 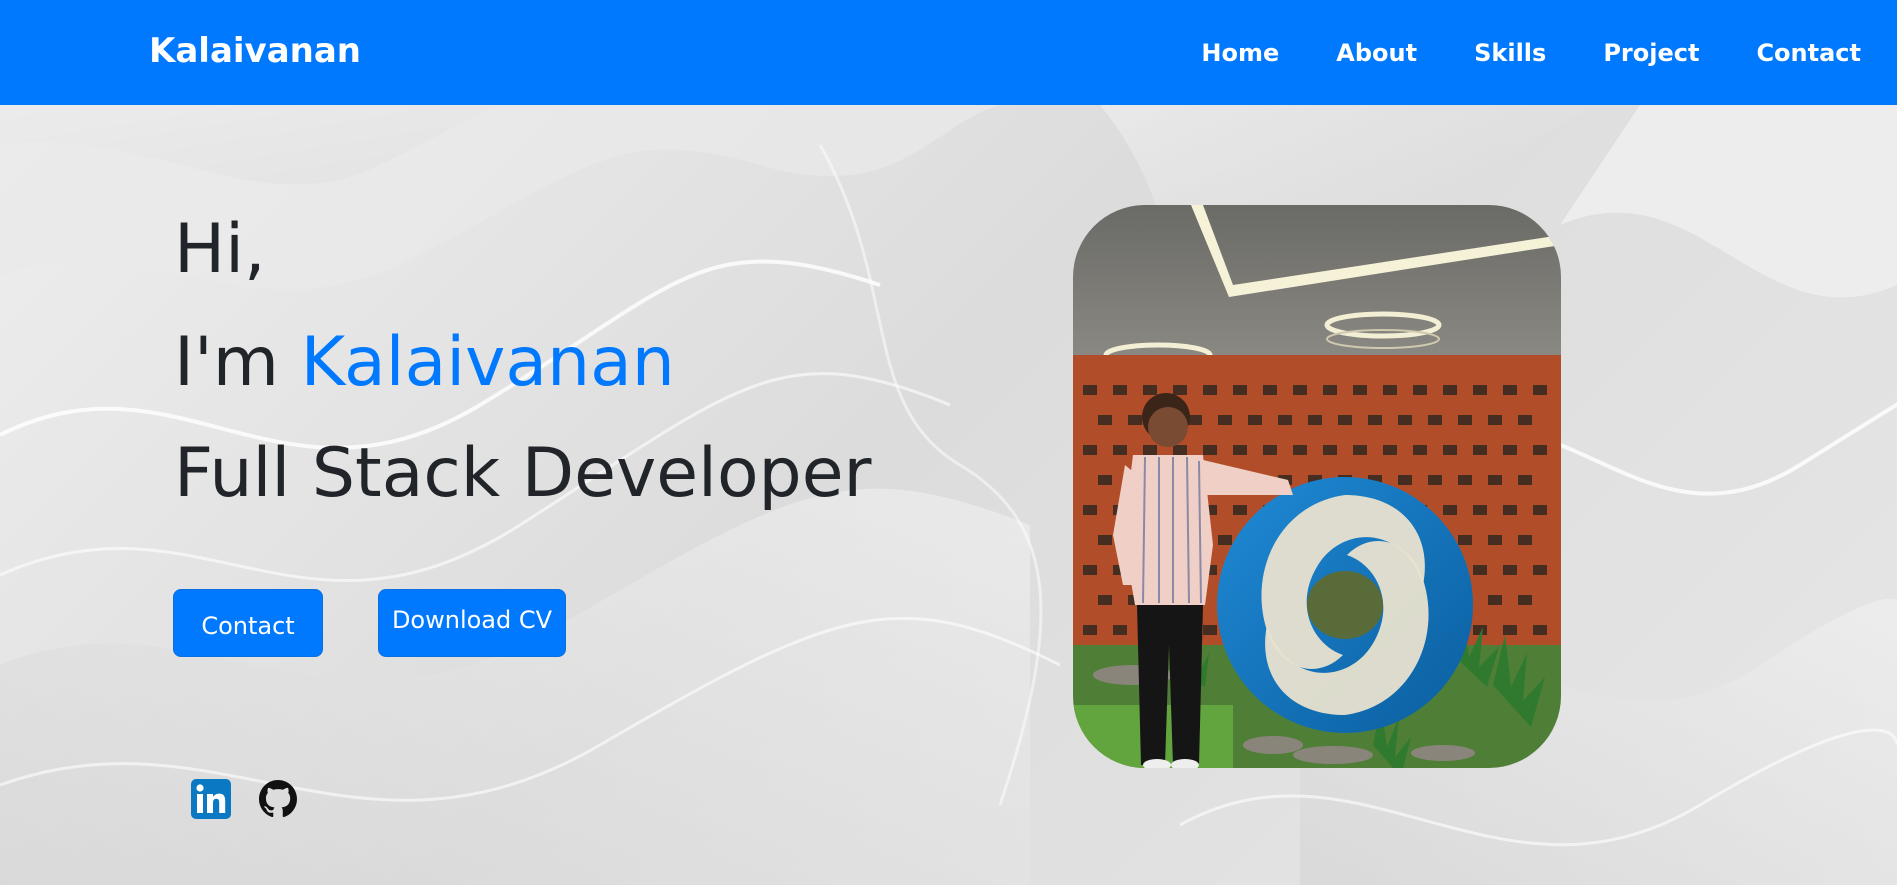 What do you see at coordinates (220, 249) in the screenshot?
I see `greeting-heading: Hi,` at bounding box center [220, 249].